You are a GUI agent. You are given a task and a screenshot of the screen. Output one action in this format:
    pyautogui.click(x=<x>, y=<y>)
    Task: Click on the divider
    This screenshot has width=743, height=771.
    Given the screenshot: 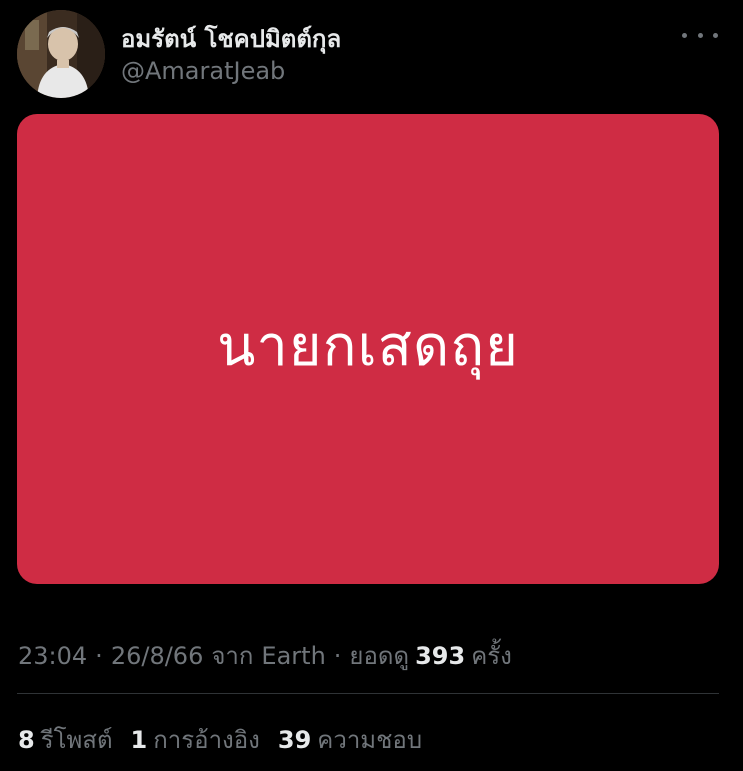 What is the action you would take?
    pyautogui.click(x=368, y=693)
    